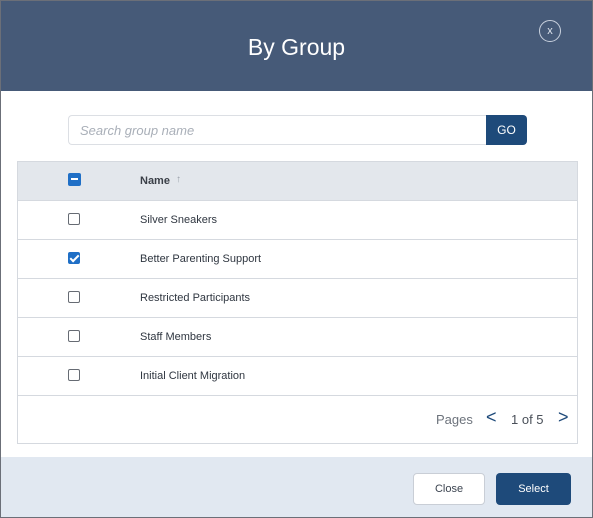 The image size is (593, 518). What do you see at coordinates (550, 31) in the screenshot?
I see `close-dialog-icon: x` at bounding box center [550, 31].